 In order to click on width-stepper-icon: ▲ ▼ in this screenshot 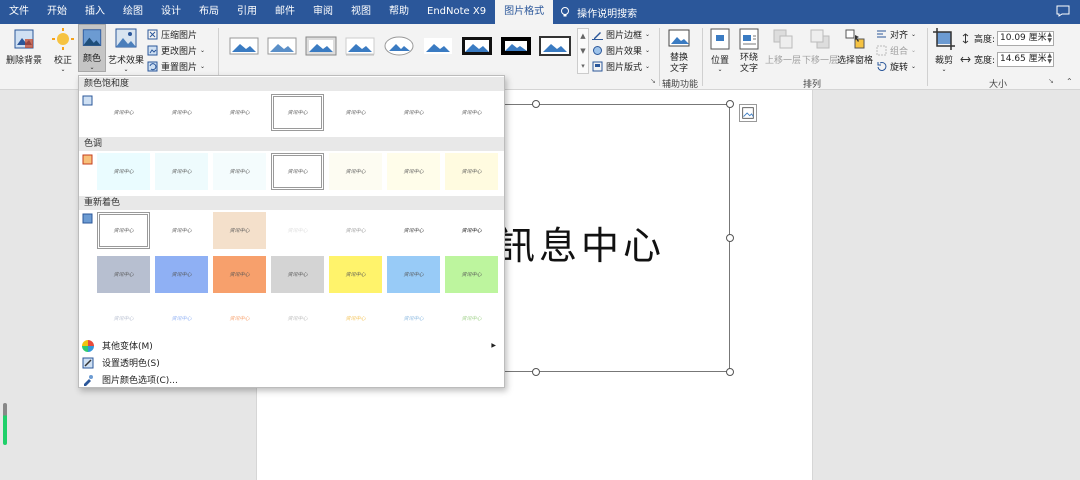, I will do `click(1049, 59)`.